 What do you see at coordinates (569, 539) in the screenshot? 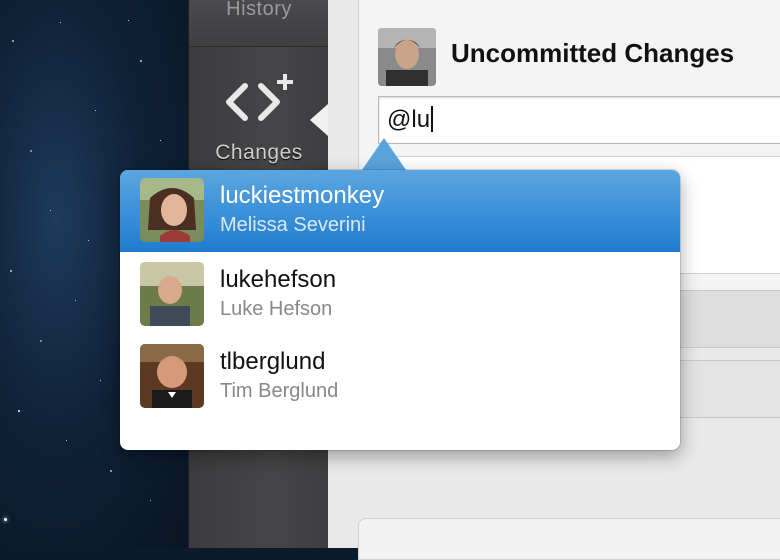
I see `bottom-panel` at bounding box center [569, 539].